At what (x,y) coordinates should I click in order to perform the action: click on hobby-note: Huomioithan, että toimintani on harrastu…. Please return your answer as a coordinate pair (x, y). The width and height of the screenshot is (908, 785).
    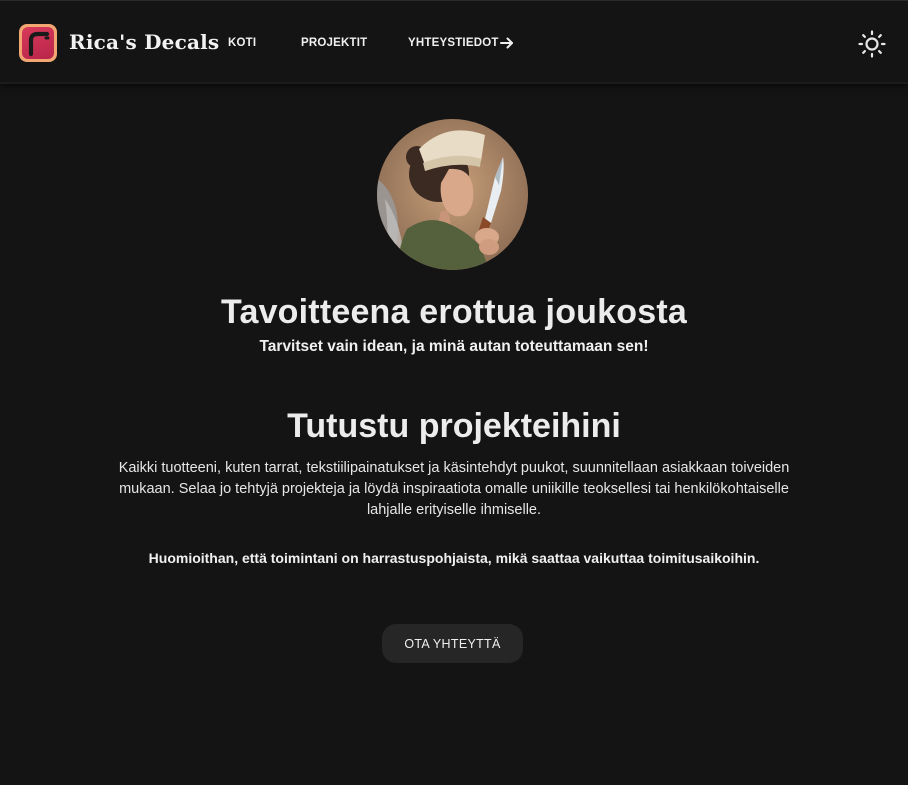
    Looking at the image, I should click on (454, 558).